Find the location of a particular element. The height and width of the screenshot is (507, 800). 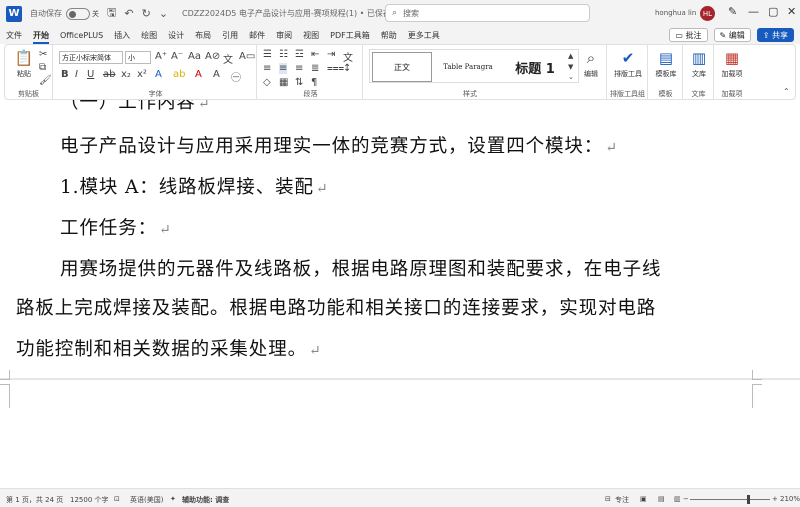

share-button: ⇪ 共享 is located at coordinates (775, 35).